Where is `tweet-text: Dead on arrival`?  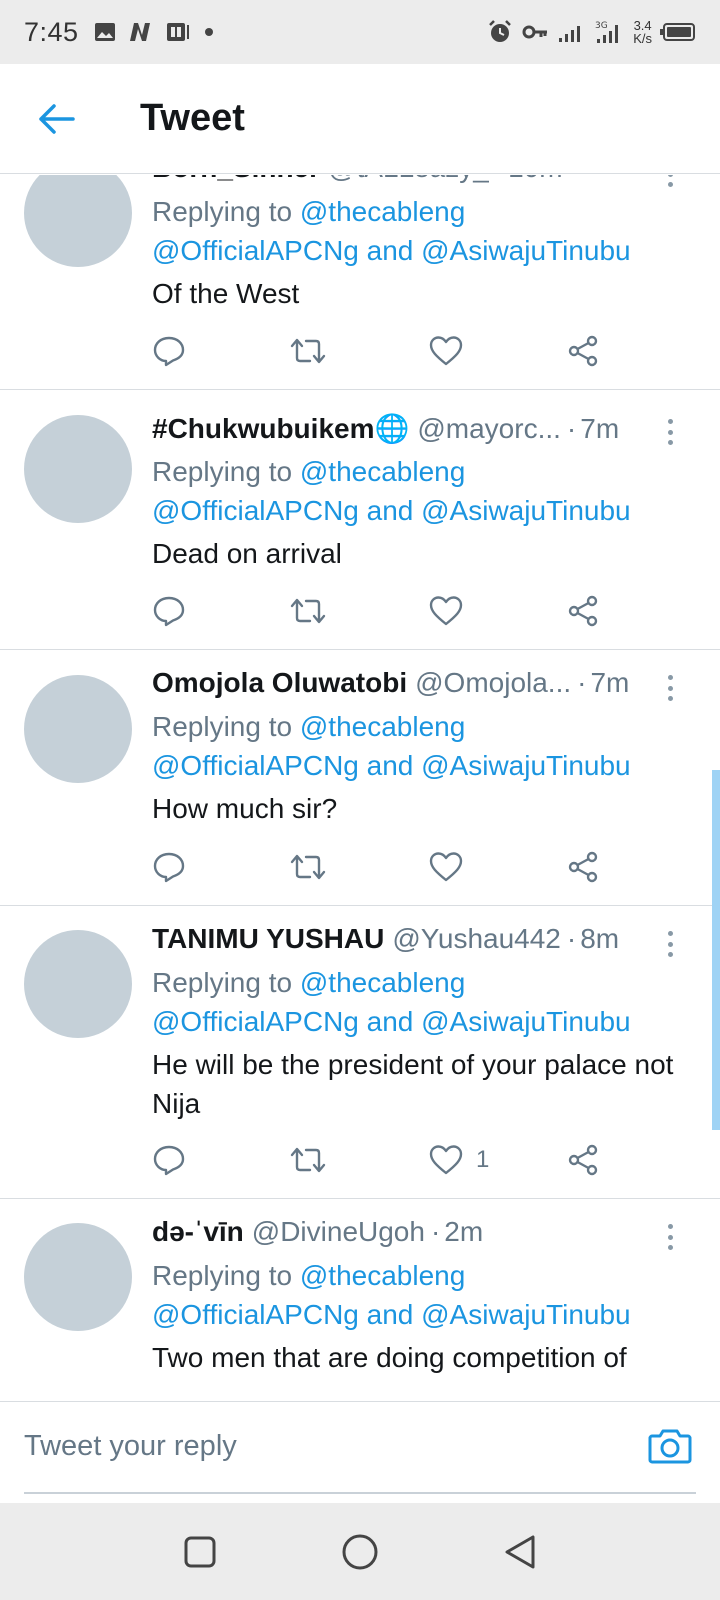
tweet-text: Dead on arrival is located at coordinates (247, 553).